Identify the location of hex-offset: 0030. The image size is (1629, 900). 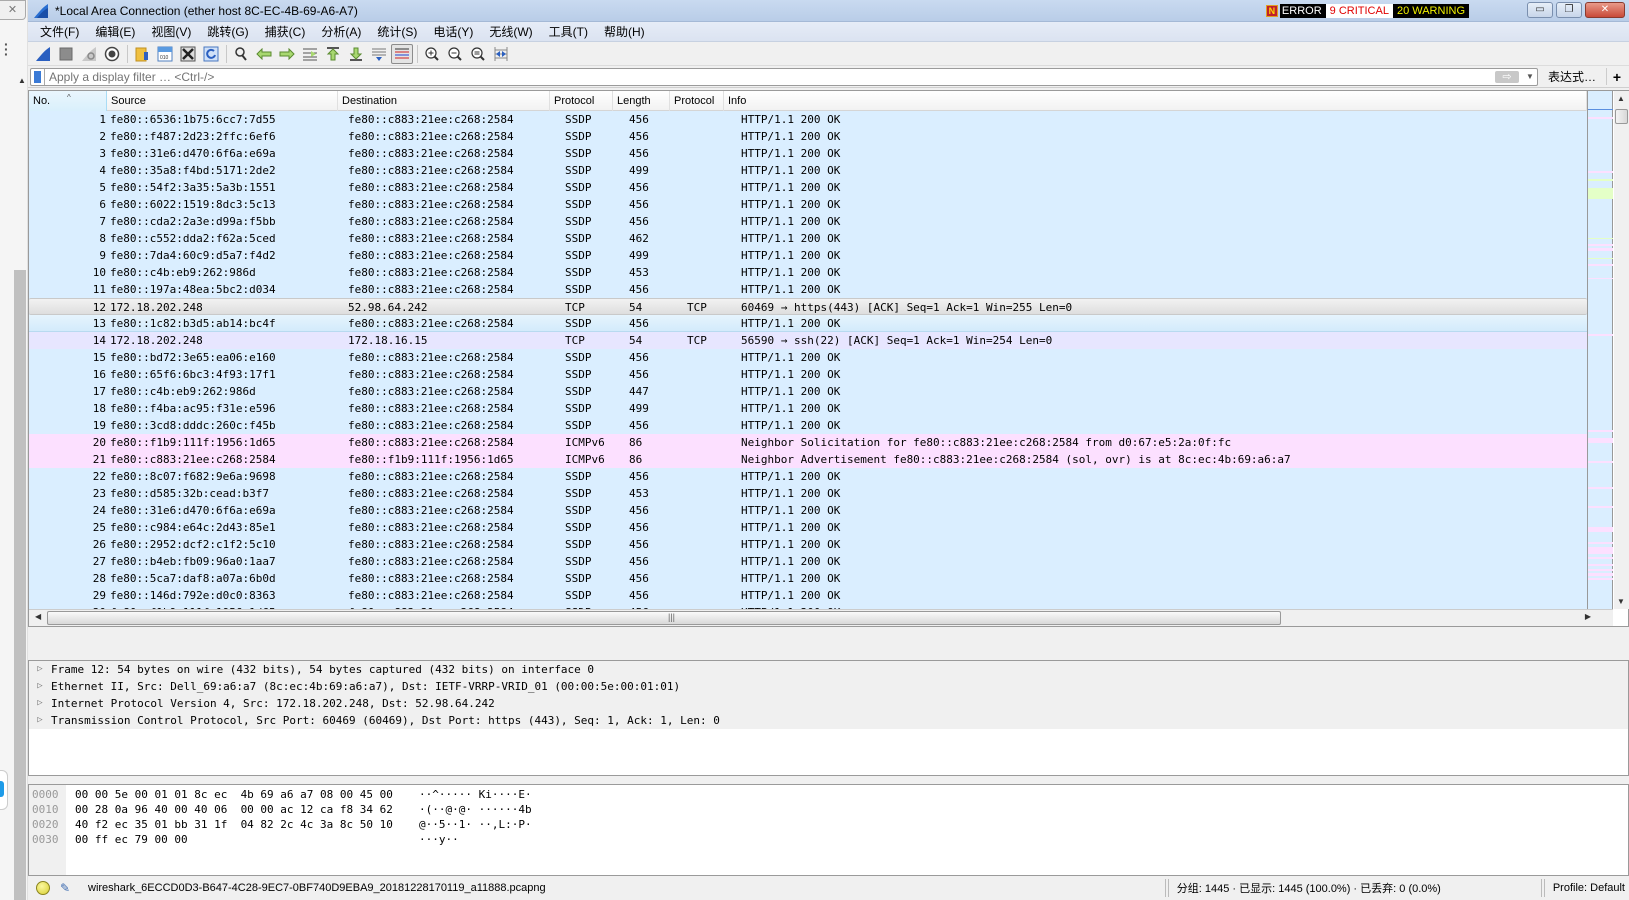
(45, 839).